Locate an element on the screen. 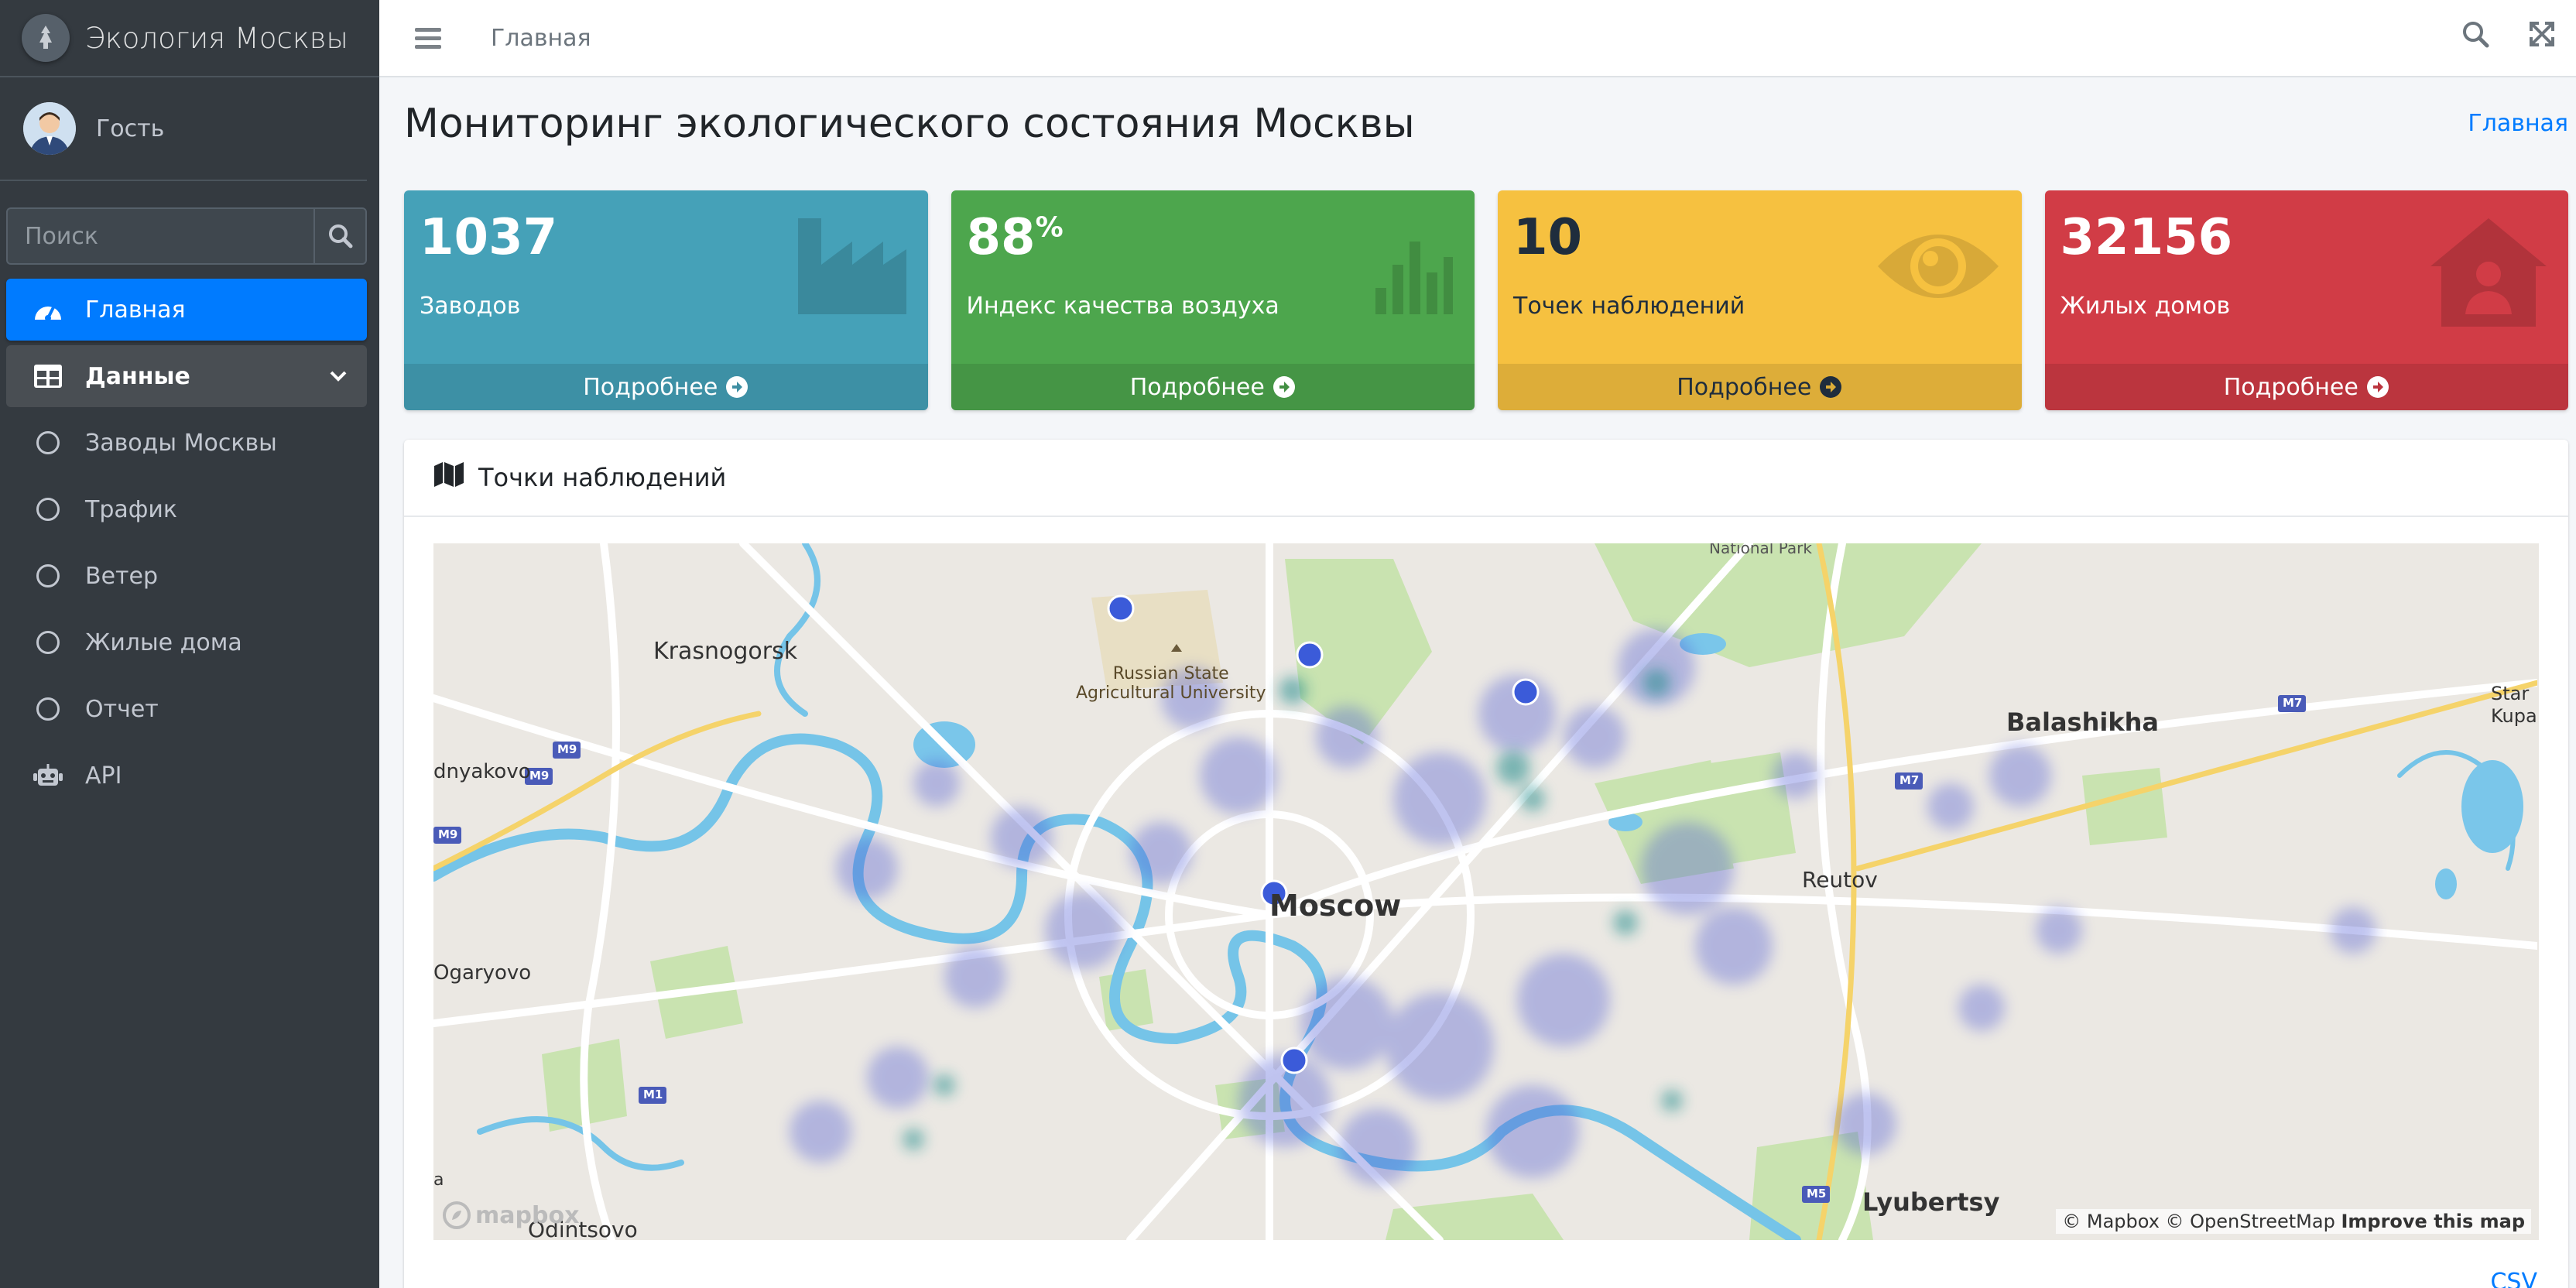 The height and width of the screenshot is (1288, 2576). sidebar: Экология Москвы Гость Главная Данные is located at coordinates (189, 644).